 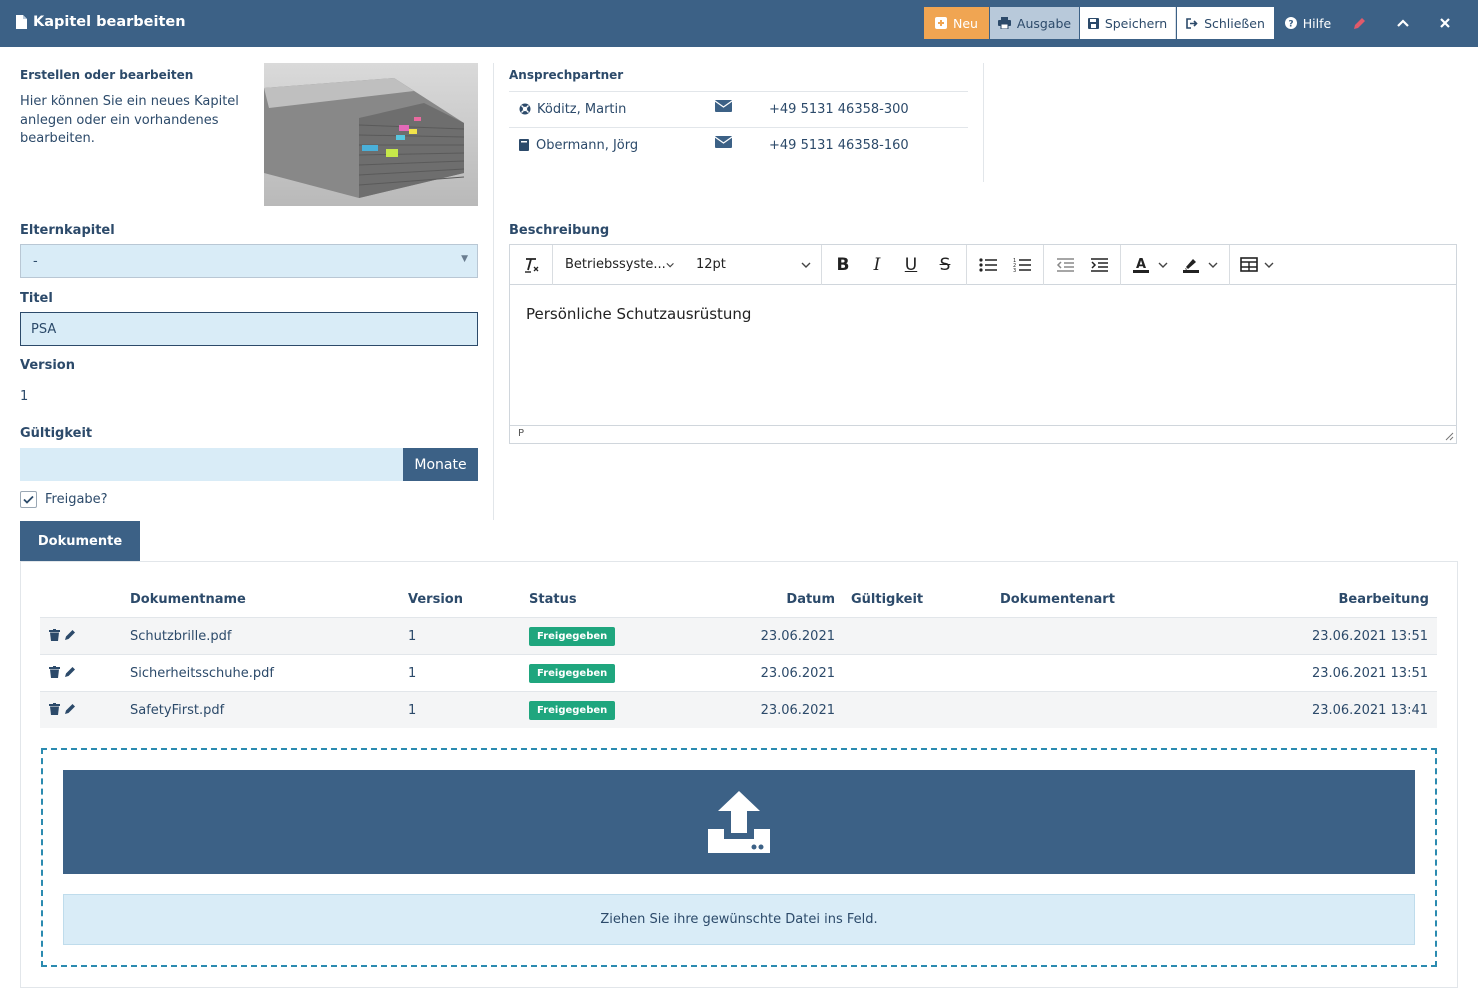 I want to click on column-header-date: Datum, so click(x=785, y=599).